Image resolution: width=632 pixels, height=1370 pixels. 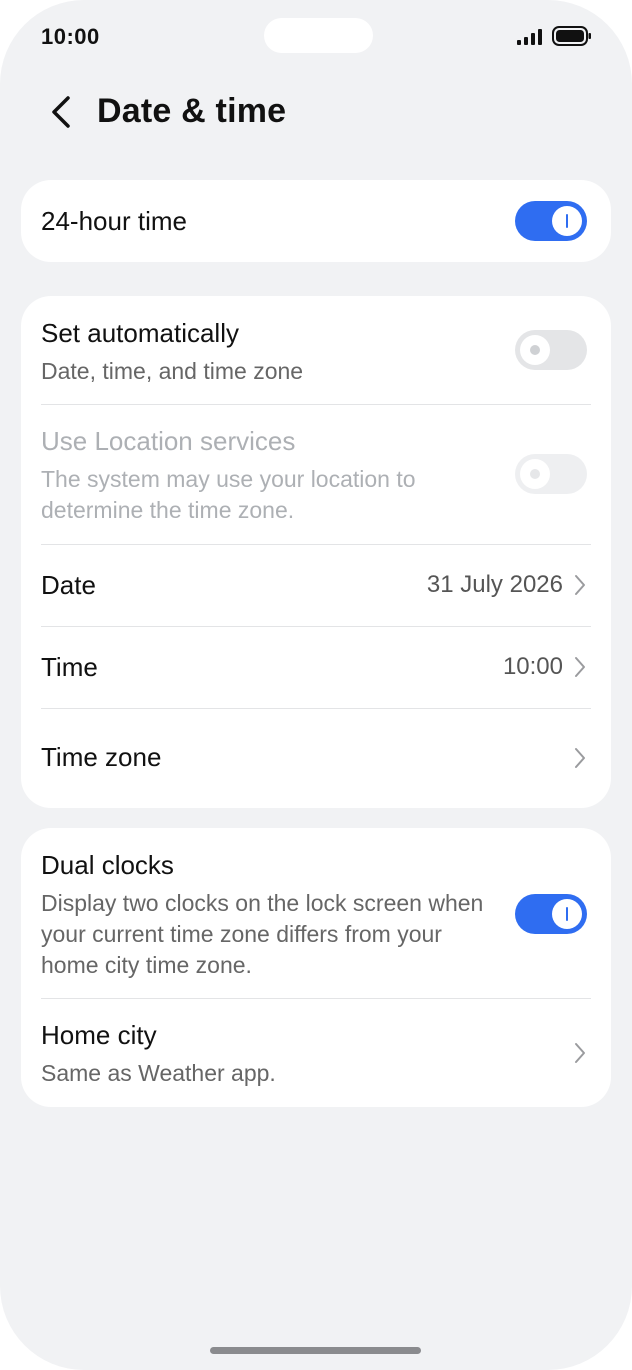 What do you see at coordinates (316, 758) in the screenshot?
I see `setting-row-time-zone: Time zone` at bounding box center [316, 758].